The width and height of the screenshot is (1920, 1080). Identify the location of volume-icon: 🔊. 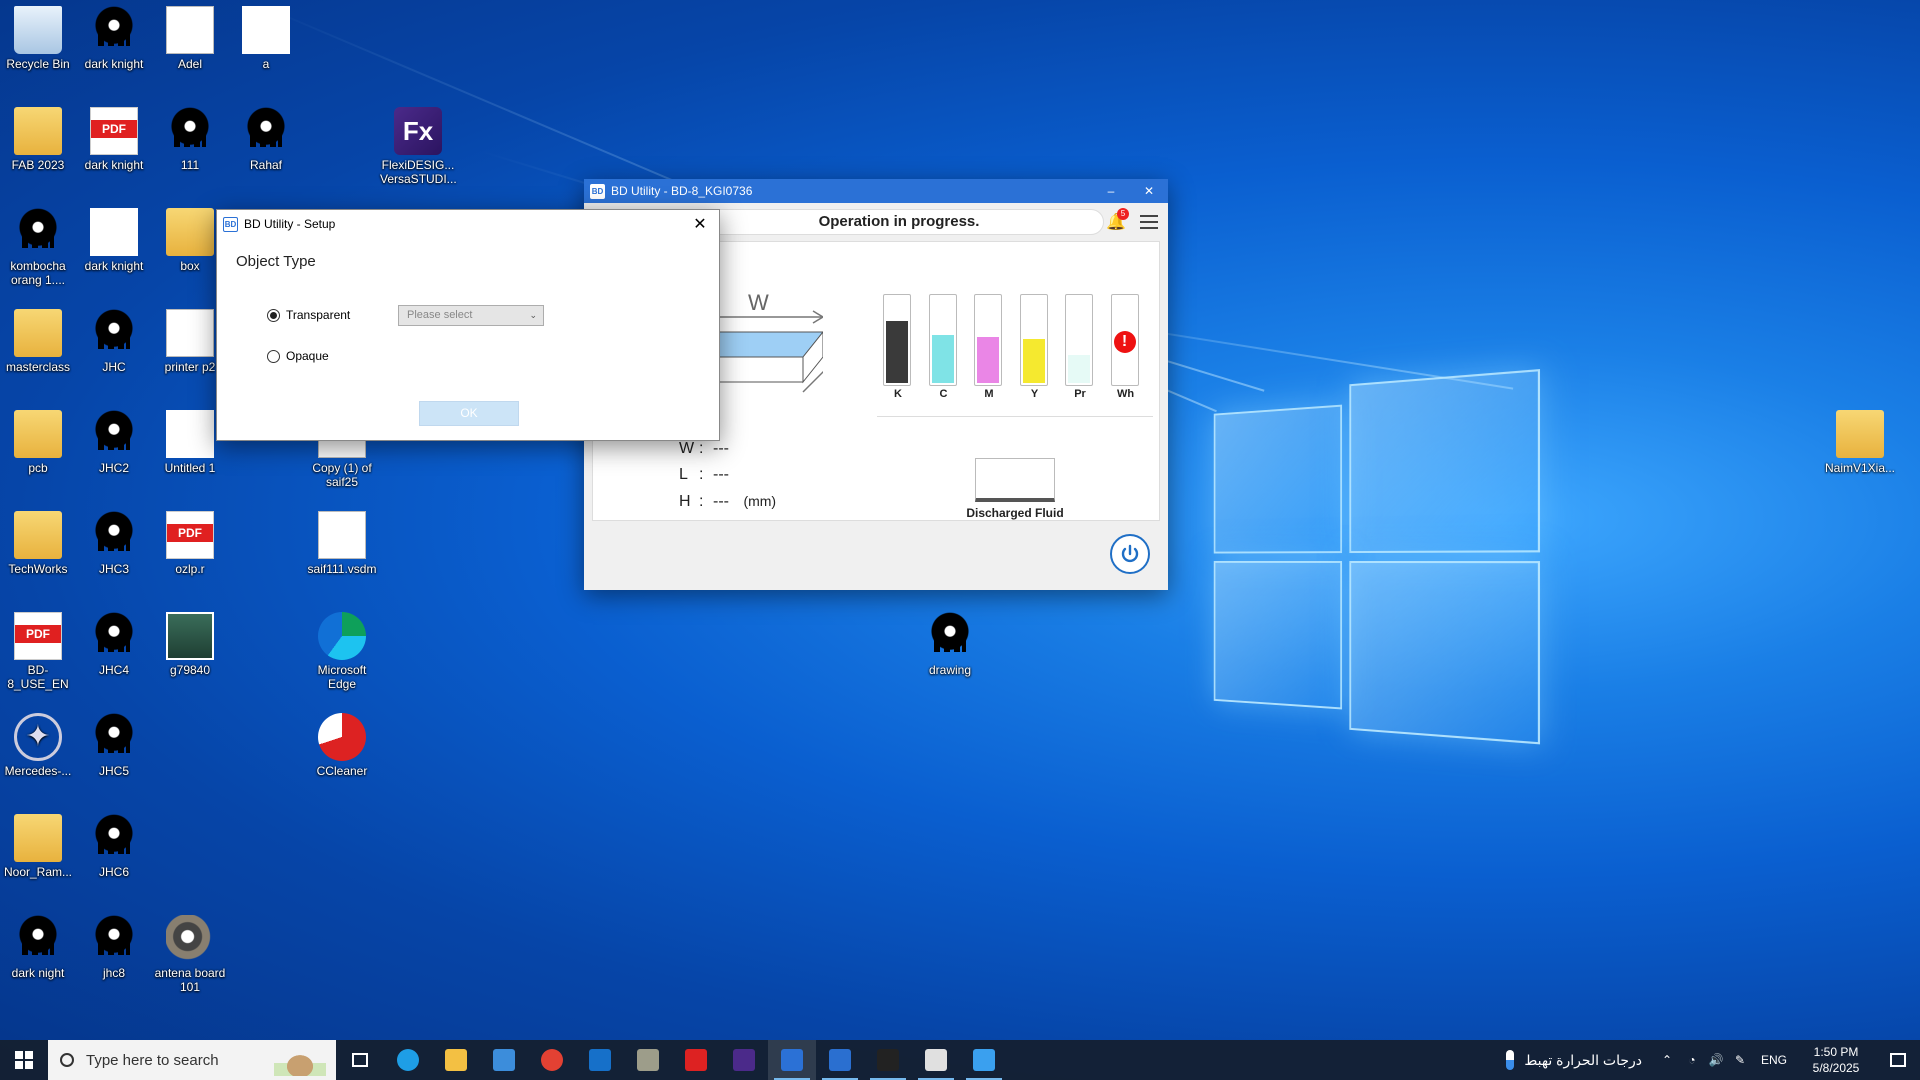
(1716, 1060).